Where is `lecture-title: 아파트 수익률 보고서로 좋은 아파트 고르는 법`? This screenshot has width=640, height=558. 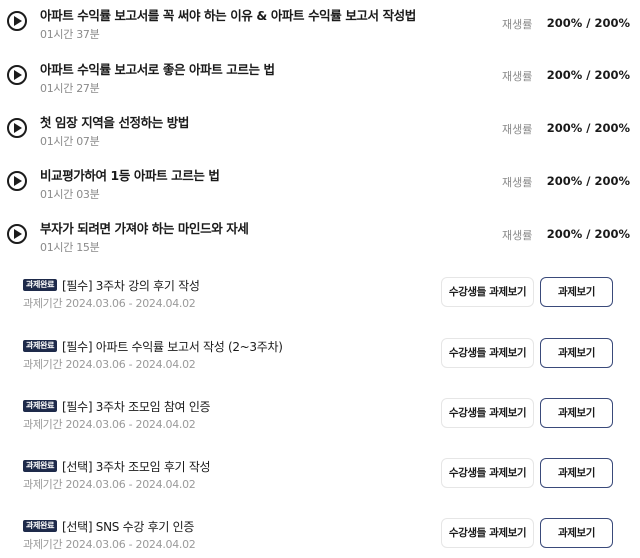
lecture-title: 아파트 수익률 보고서로 좋은 아파트 고르는 법 is located at coordinates (157, 69).